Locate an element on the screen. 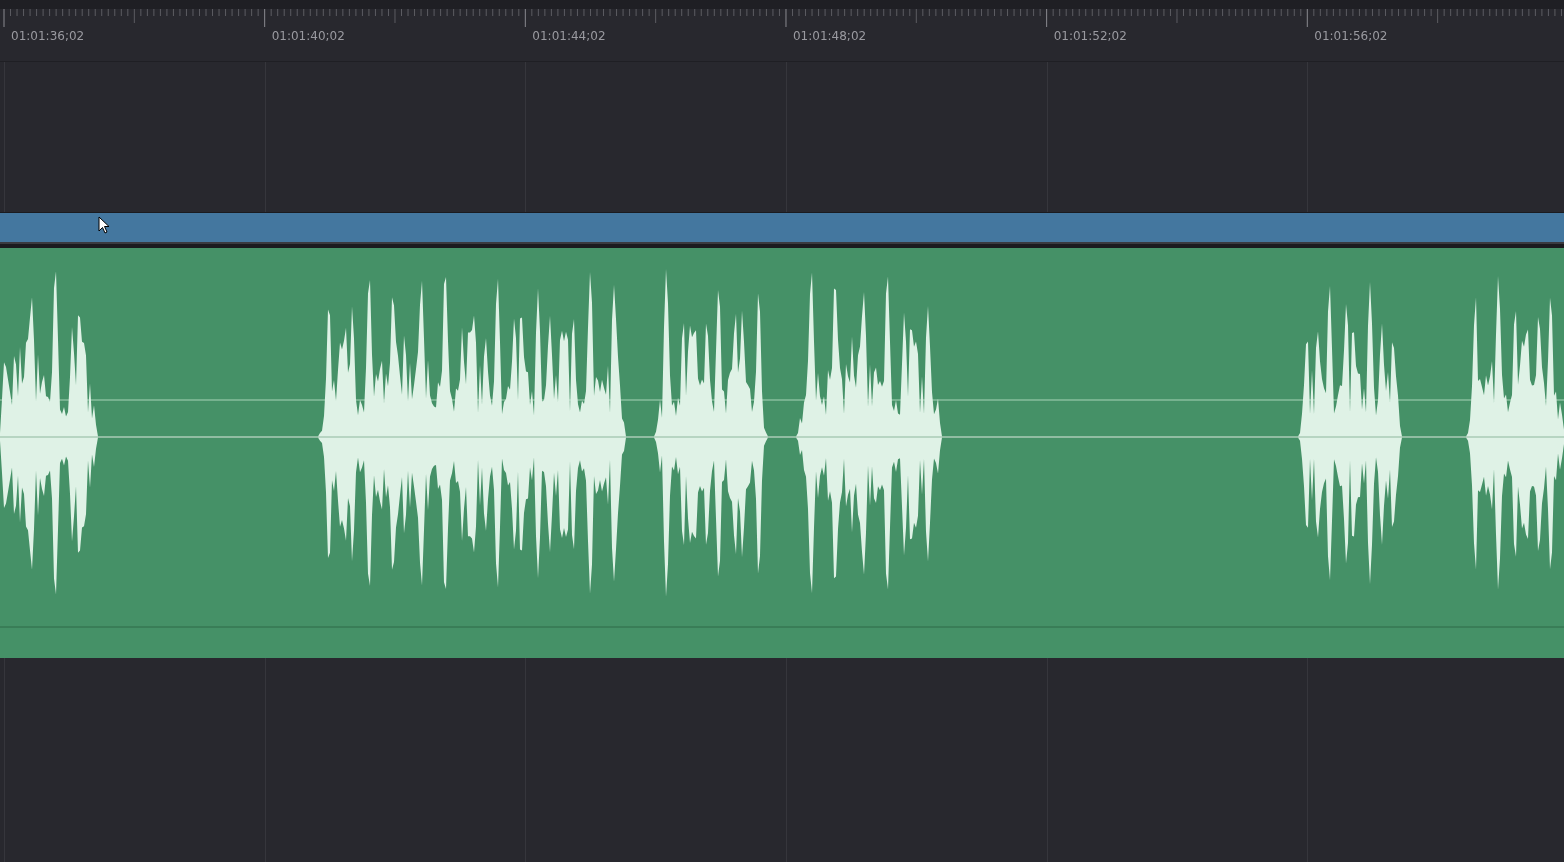 This screenshot has width=1564, height=862. video-clip-bar is located at coordinates (782, 227).